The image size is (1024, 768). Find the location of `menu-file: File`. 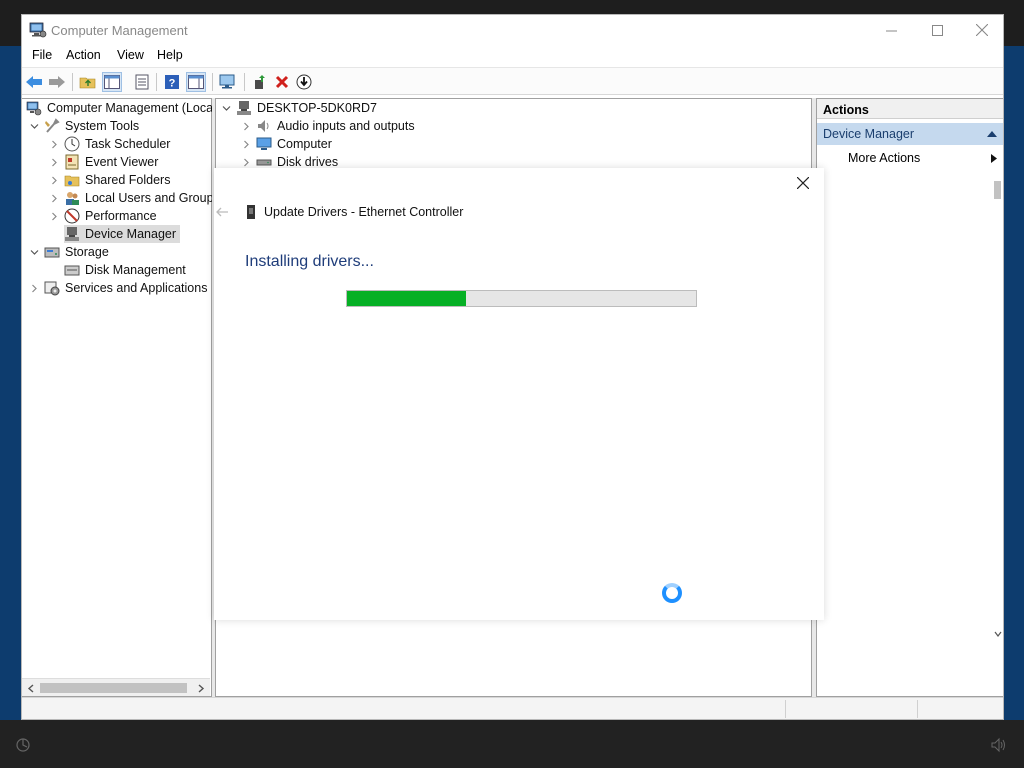

menu-file: File is located at coordinates (42, 55).